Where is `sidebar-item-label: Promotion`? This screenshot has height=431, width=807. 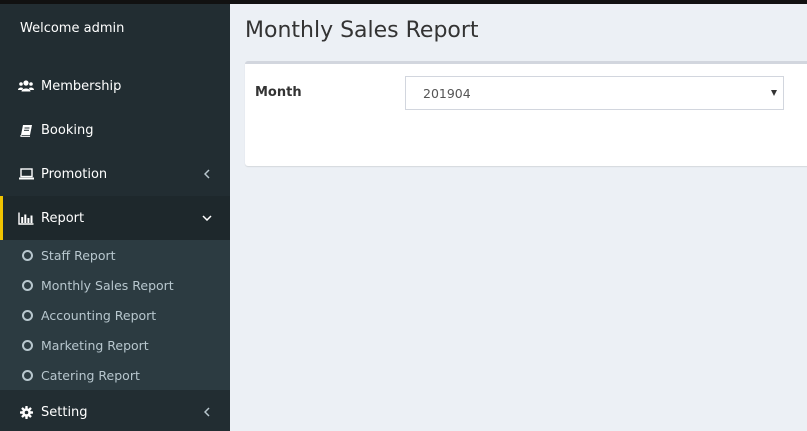
sidebar-item-label: Promotion is located at coordinates (74, 174).